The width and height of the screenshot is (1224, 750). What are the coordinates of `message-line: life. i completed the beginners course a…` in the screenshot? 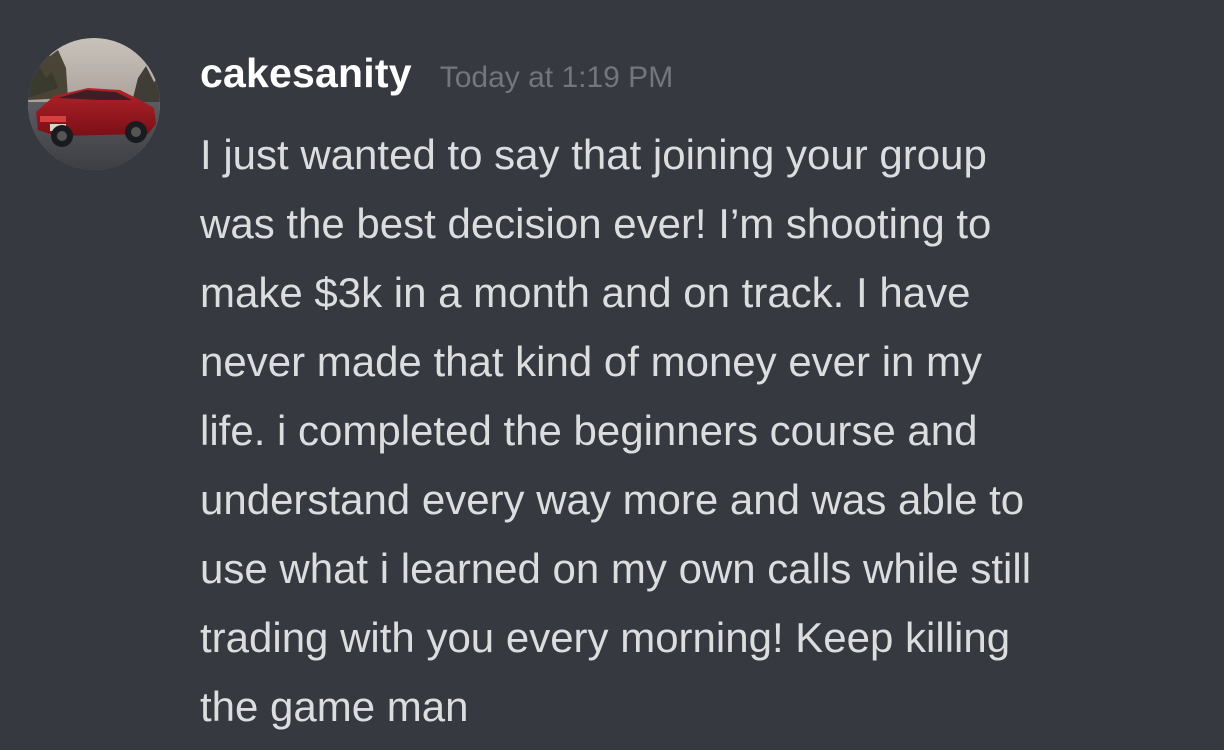 It's located at (589, 430).